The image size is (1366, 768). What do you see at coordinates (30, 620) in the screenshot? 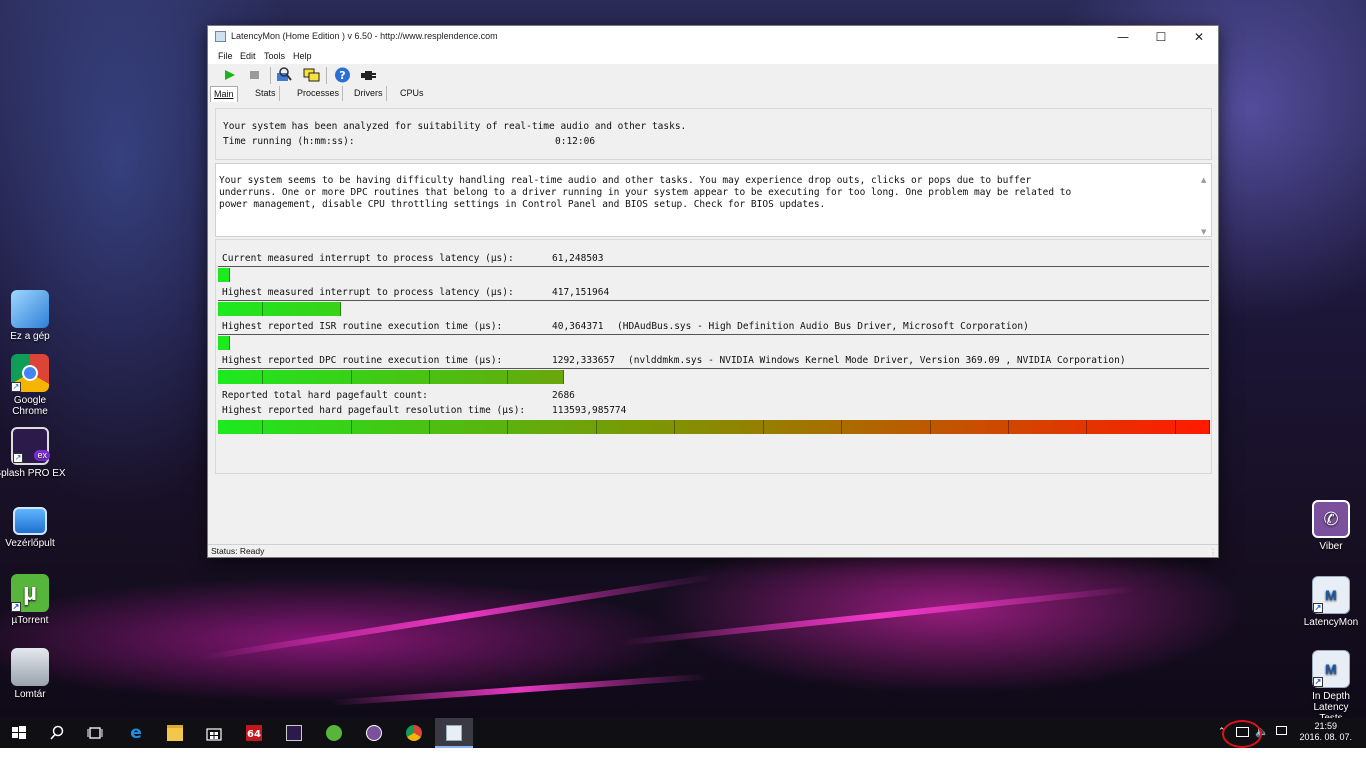
I see `desktop-icon-label: µTorrent` at bounding box center [30, 620].